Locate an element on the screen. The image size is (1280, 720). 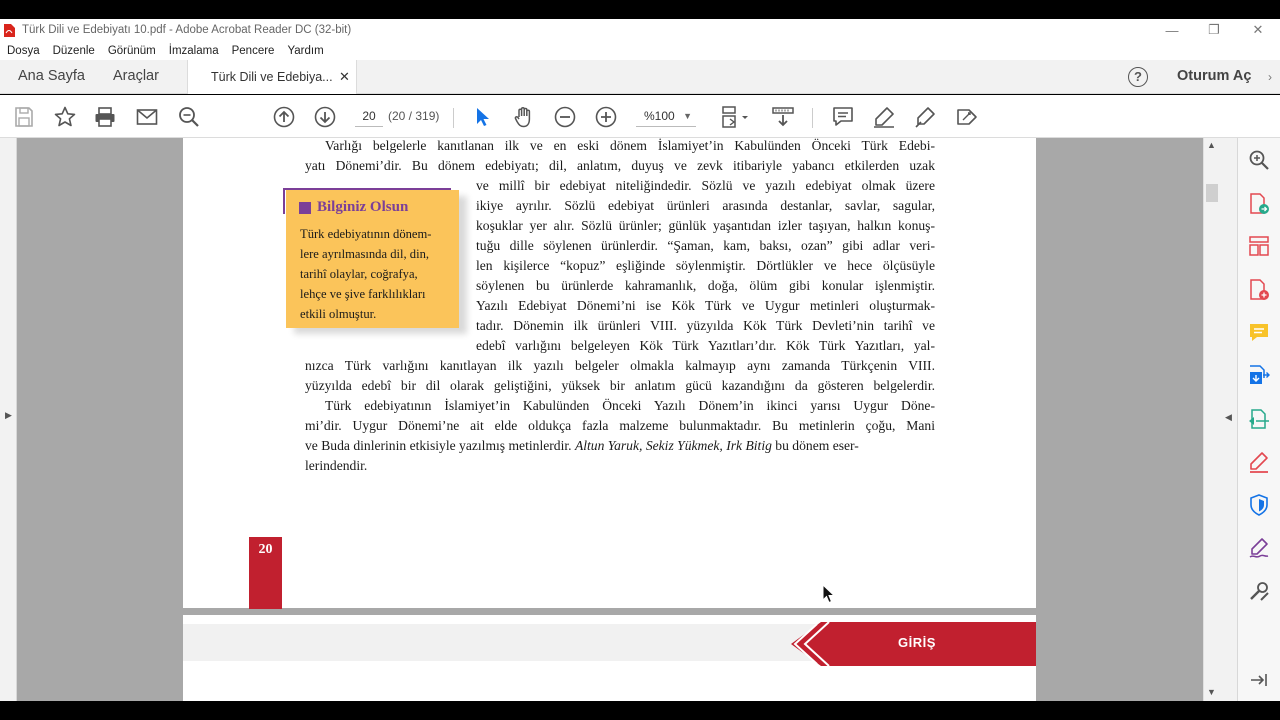
page-number-input: 20 is located at coordinates (369, 116).